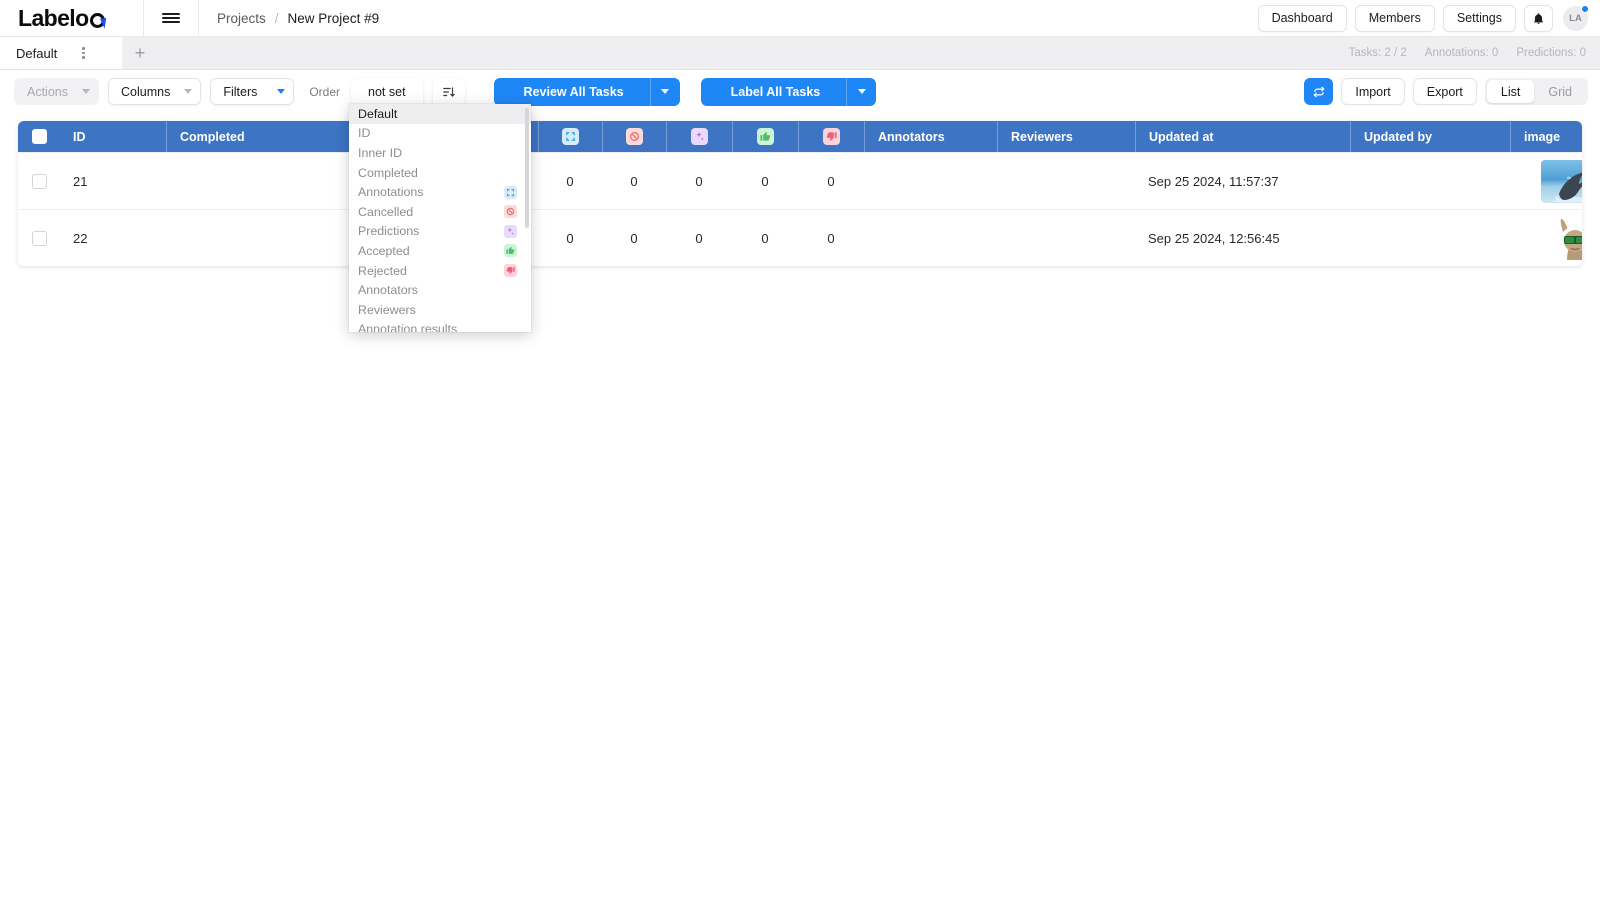  What do you see at coordinates (440, 114) in the screenshot?
I see `order-option-default: Default` at bounding box center [440, 114].